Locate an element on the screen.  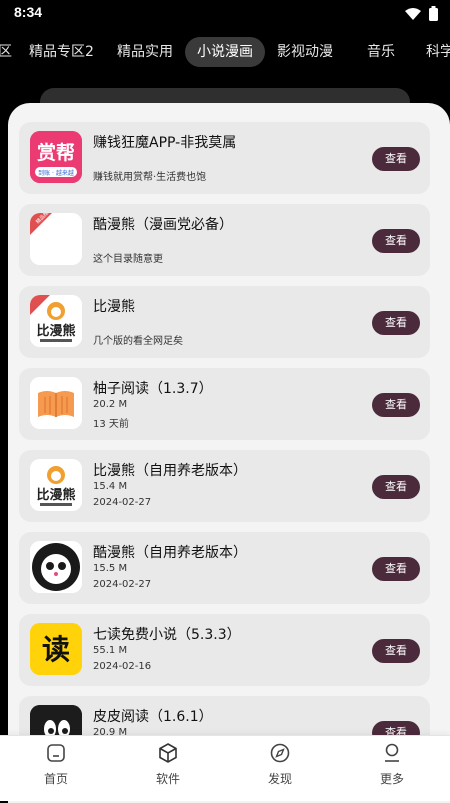
nav-more: 更多 is located at coordinates (392, 764).